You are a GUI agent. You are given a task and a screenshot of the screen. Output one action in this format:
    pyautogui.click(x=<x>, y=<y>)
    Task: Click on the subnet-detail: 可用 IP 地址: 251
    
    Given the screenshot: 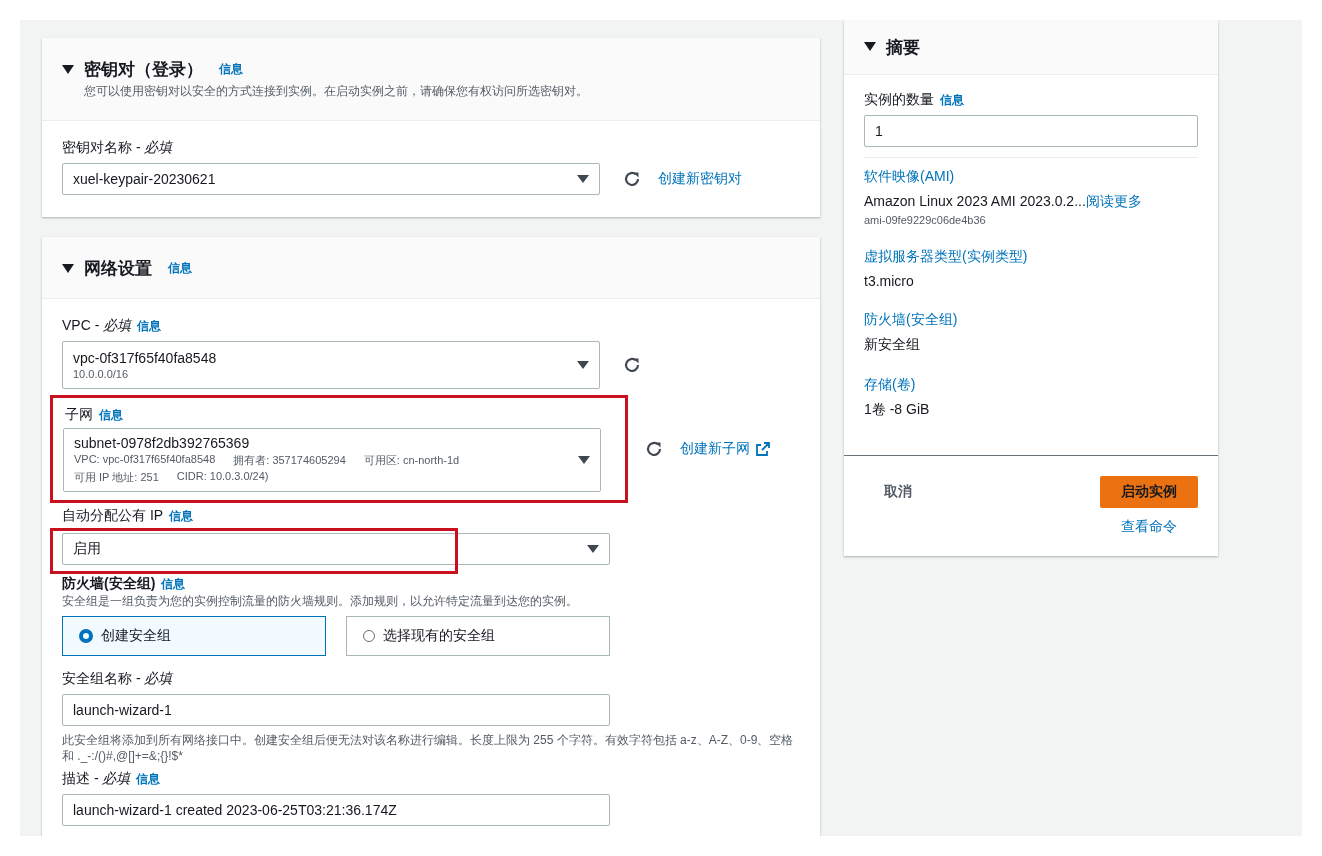 What is the action you would take?
    pyautogui.click(x=116, y=477)
    